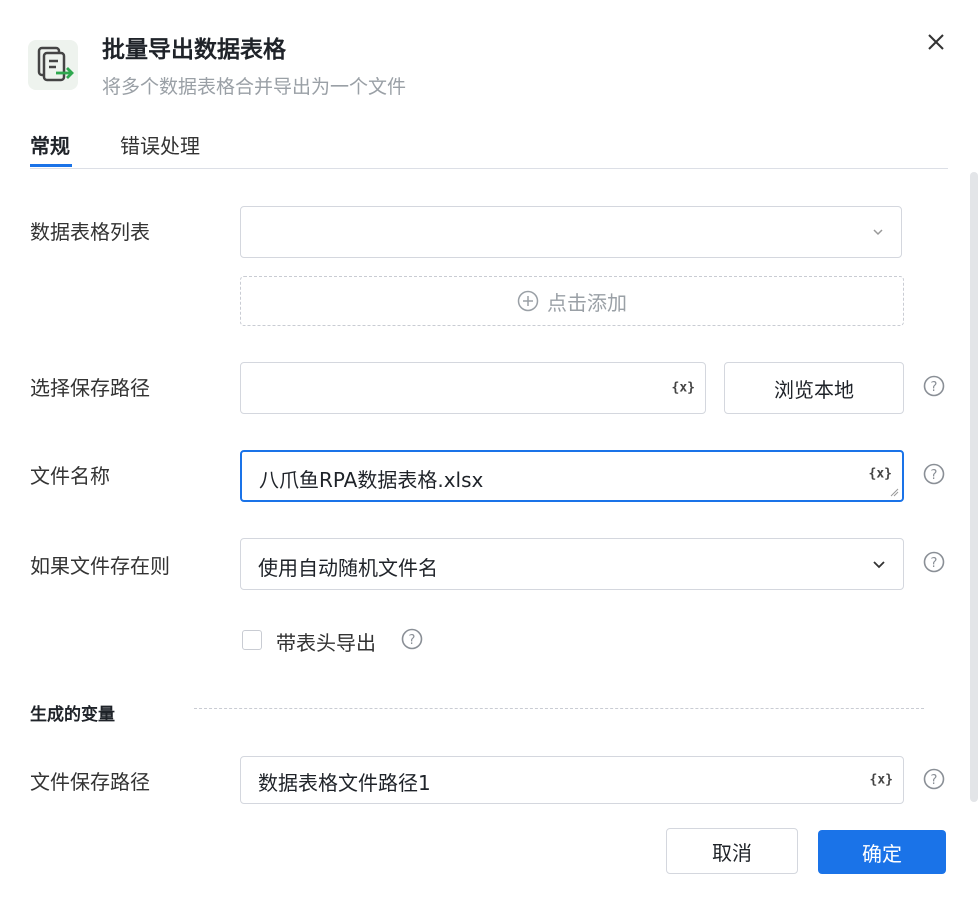  What do you see at coordinates (974, 487) in the screenshot?
I see `scrollbar` at bounding box center [974, 487].